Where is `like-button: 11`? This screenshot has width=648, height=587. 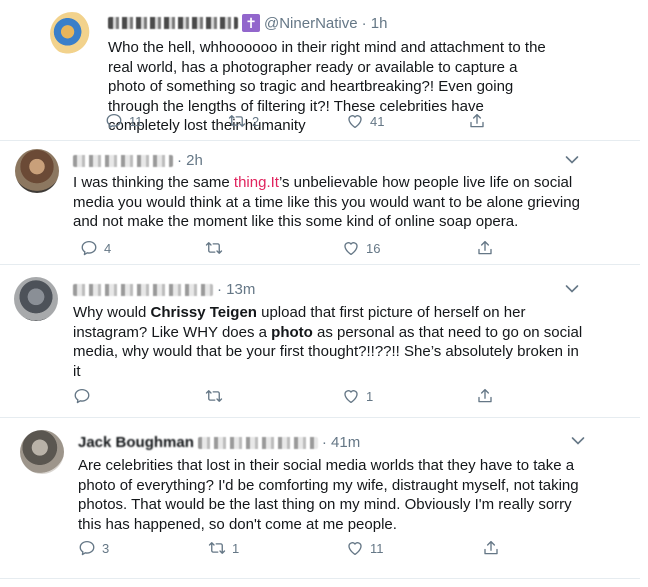 like-button: 11 is located at coordinates (365, 548).